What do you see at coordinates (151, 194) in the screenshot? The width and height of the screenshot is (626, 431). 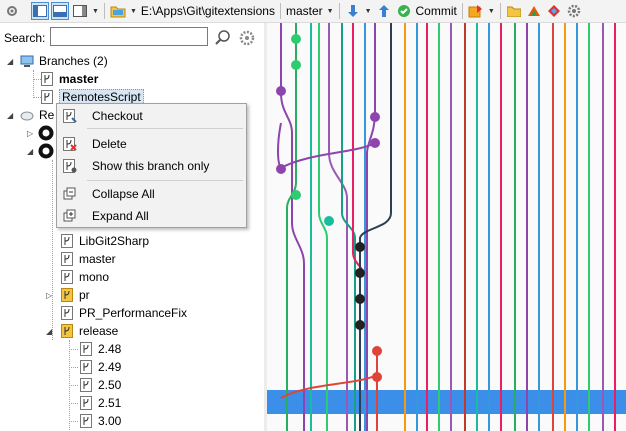 I see `menu-item-collapse-all: Collapse All` at bounding box center [151, 194].